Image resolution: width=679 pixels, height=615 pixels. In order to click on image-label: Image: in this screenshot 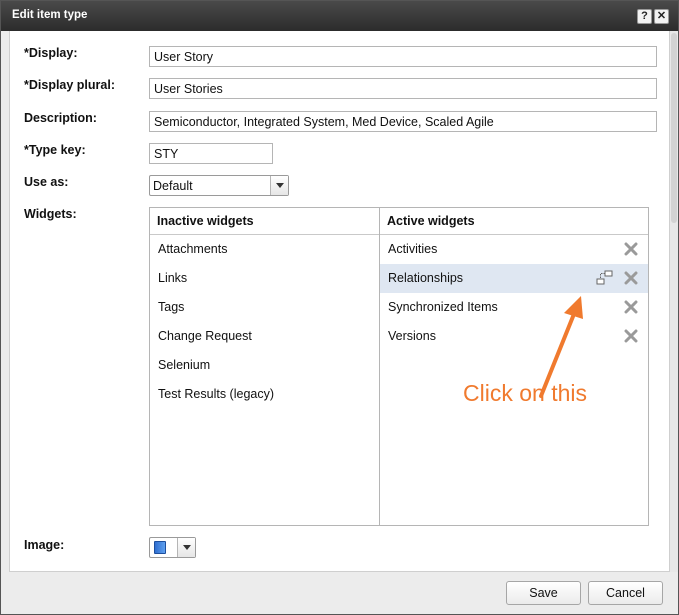, I will do `click(44, 545)`.